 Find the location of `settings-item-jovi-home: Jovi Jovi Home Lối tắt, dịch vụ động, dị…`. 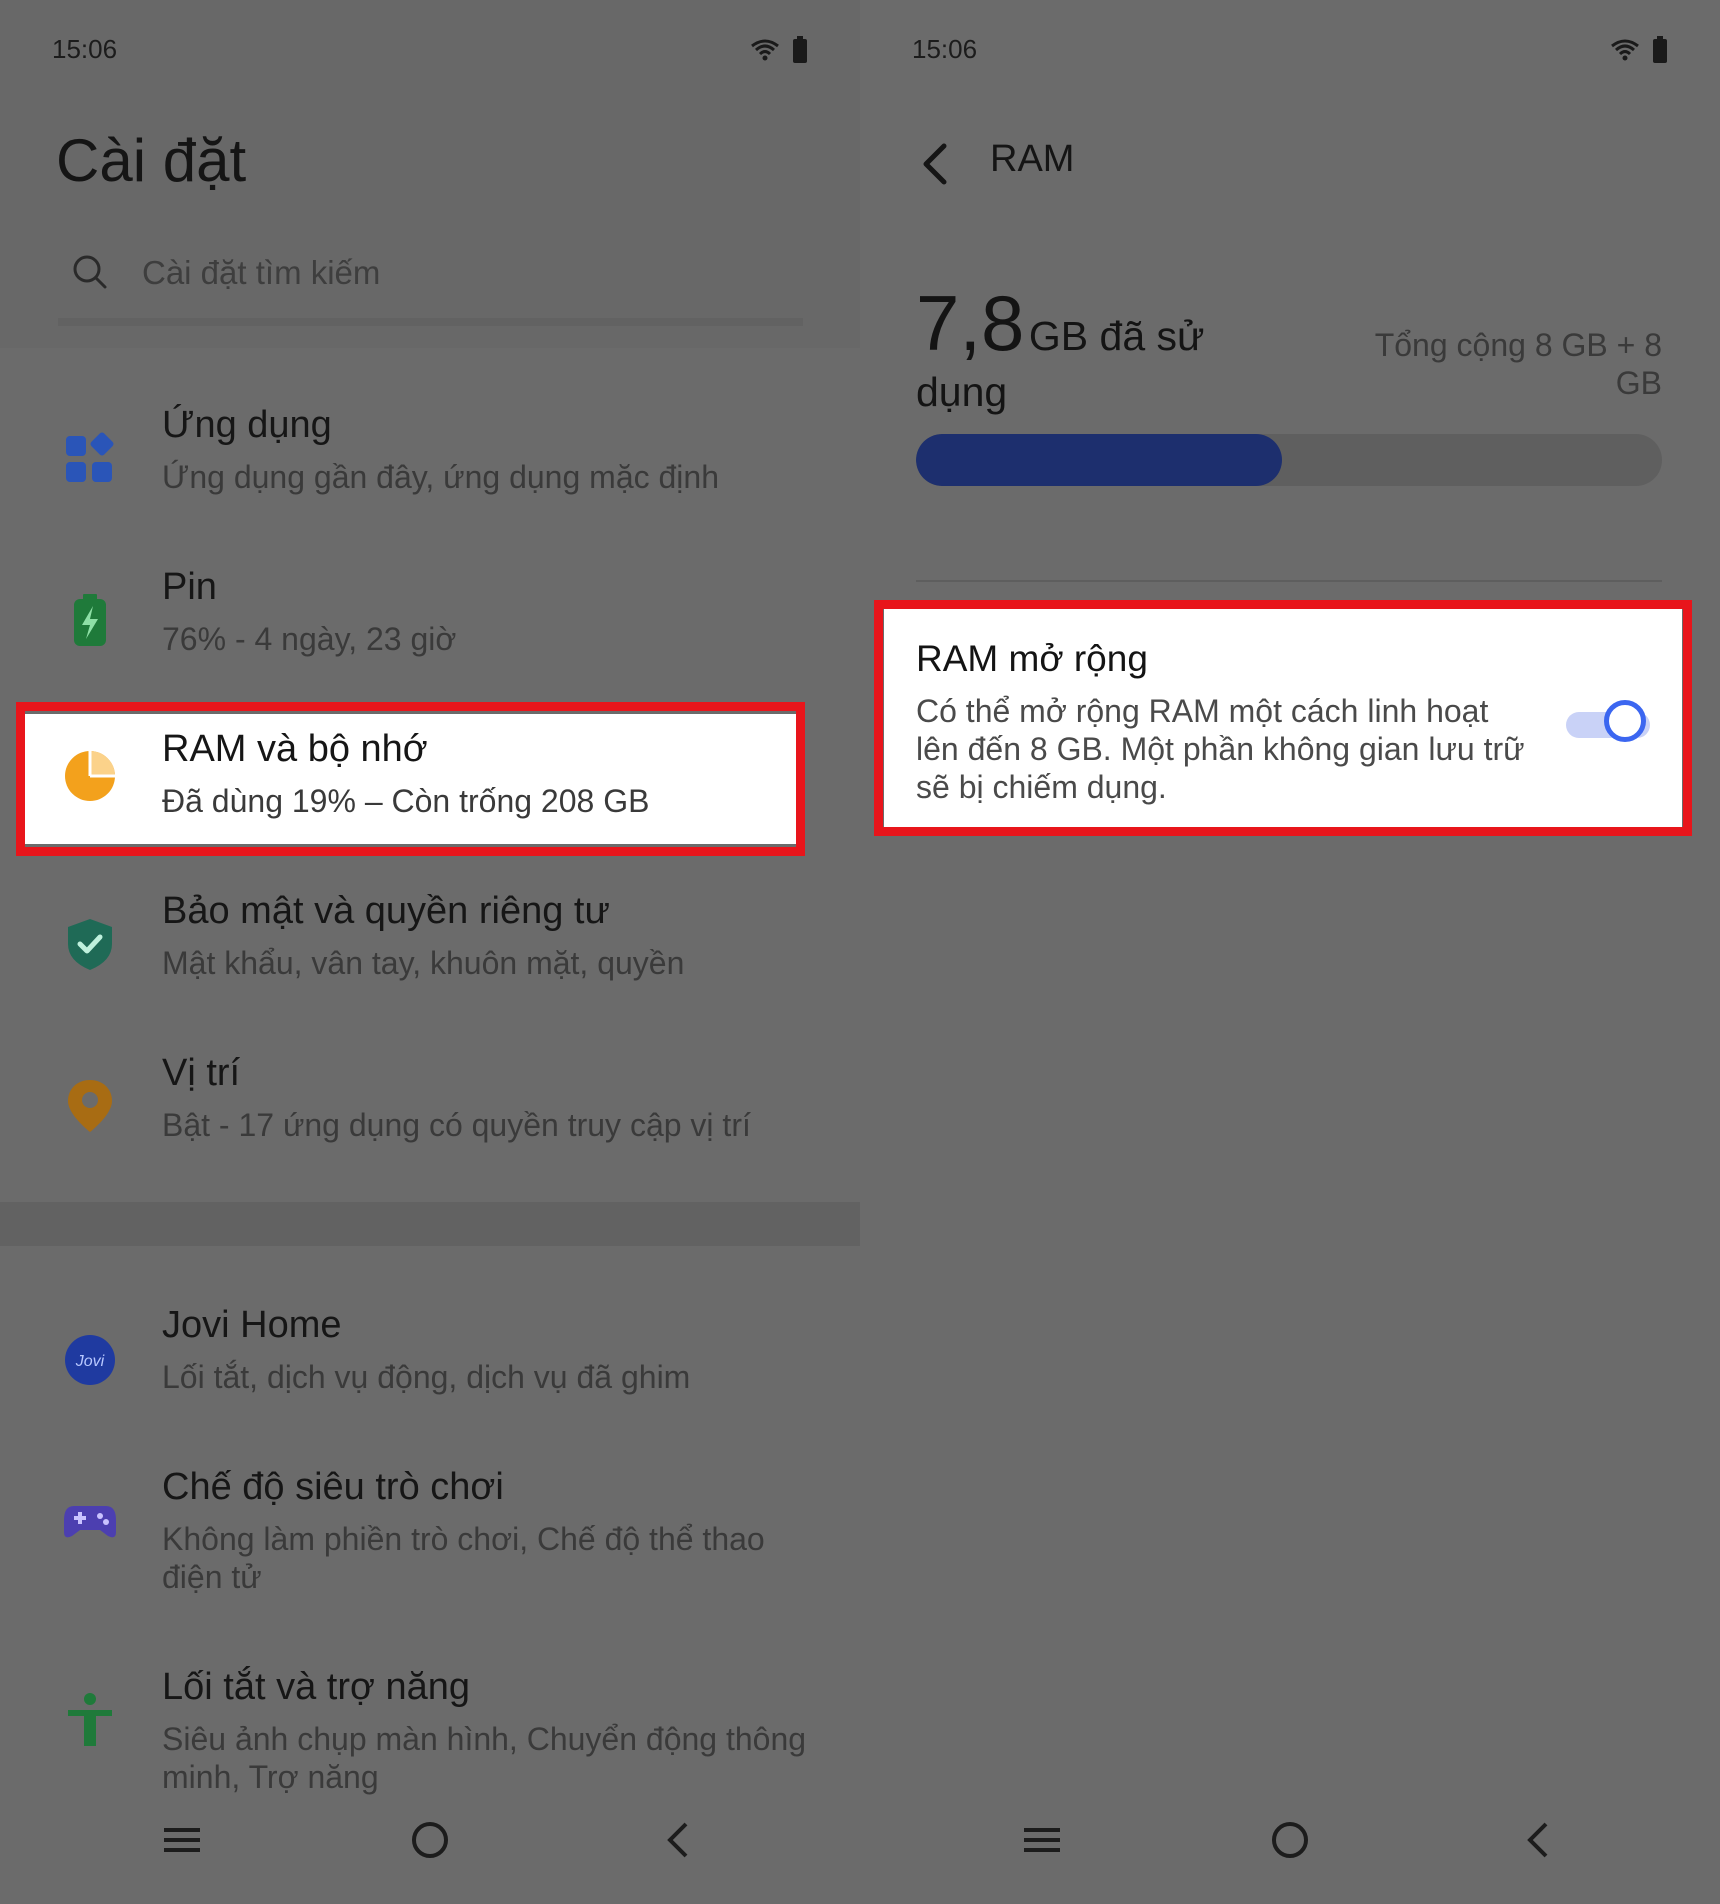

settings-item-jovi-home: Jovi Jovi Home Lối tắt, dịch vụ động, dị… is located at coordinates (430, 1379).